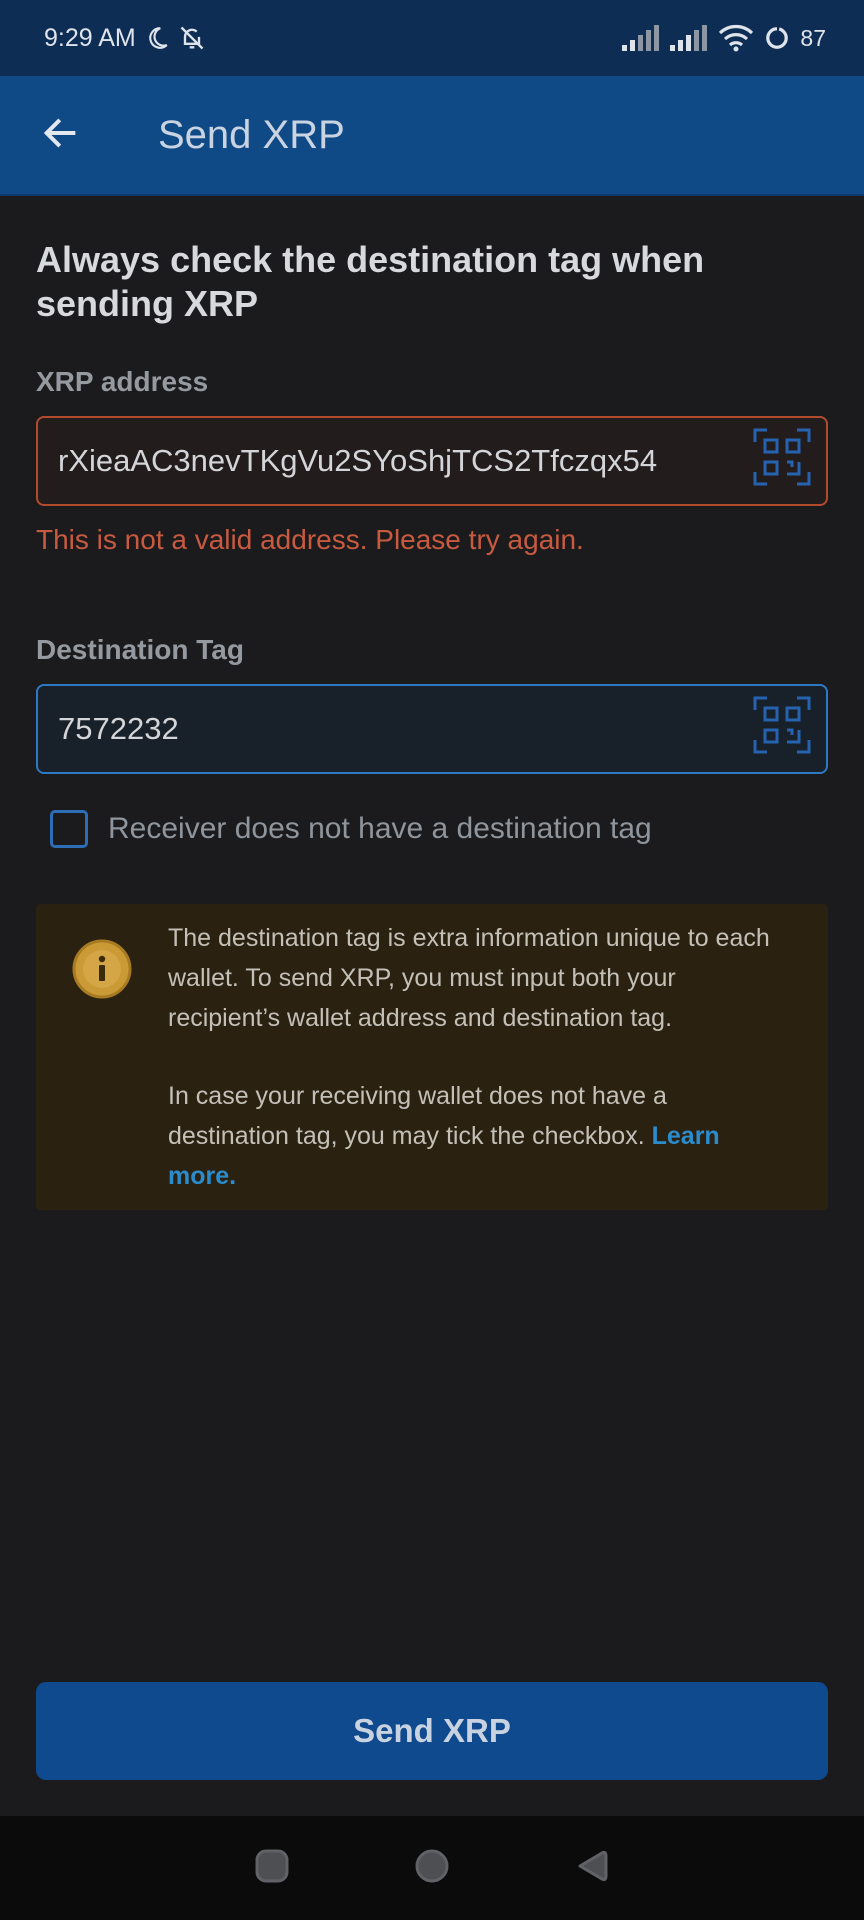 This screenshot has height=1920, width=864. What do you see at coordinates (432, 1731) in the screenshot?
I see `send-xrp-button: Send XRP` at bounding box center [432, 1731].